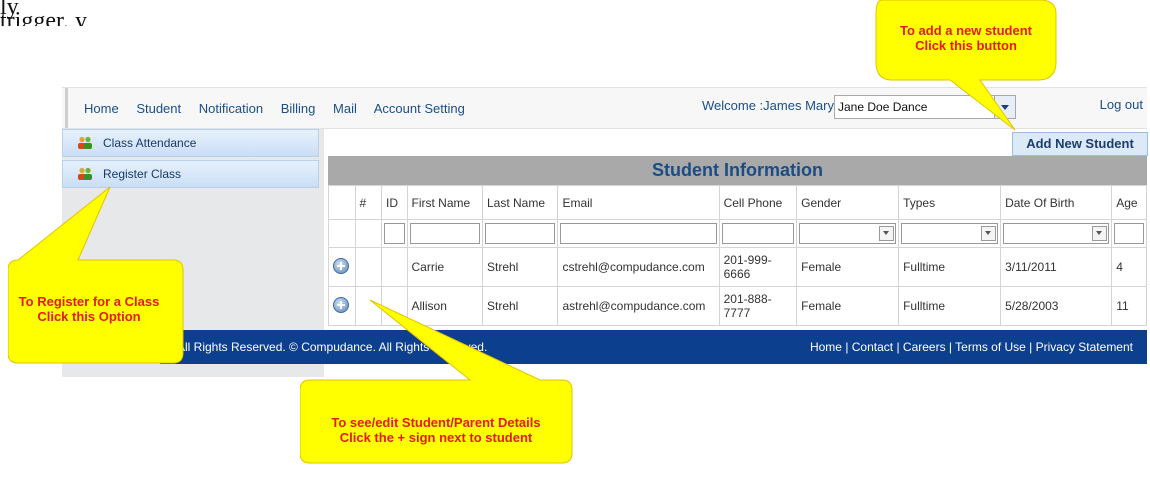  Describe the element at coordinates (1129, 233) in the screenshot. I see `age-filter-input` at that location.